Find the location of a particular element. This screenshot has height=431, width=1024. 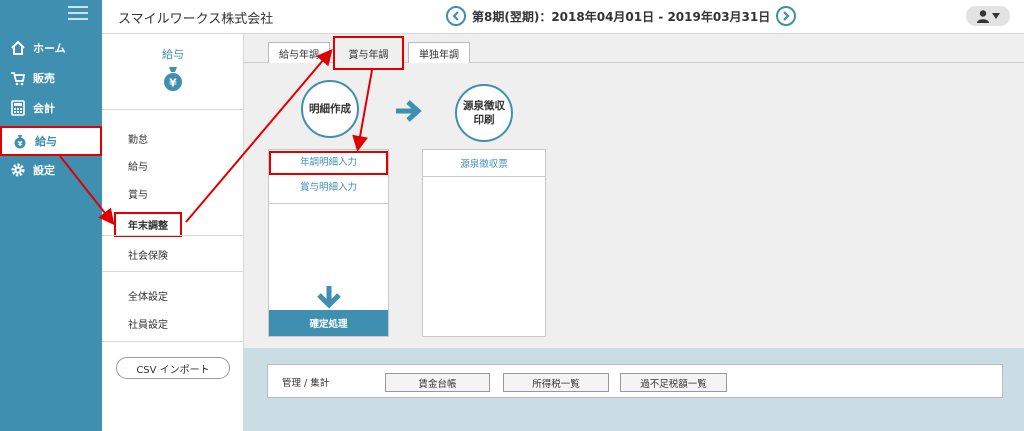

bottom-area: 管理 / 集計 賃金台帳 所得税一覧 過不足税額一覧 is located at coordinates (634, 389).